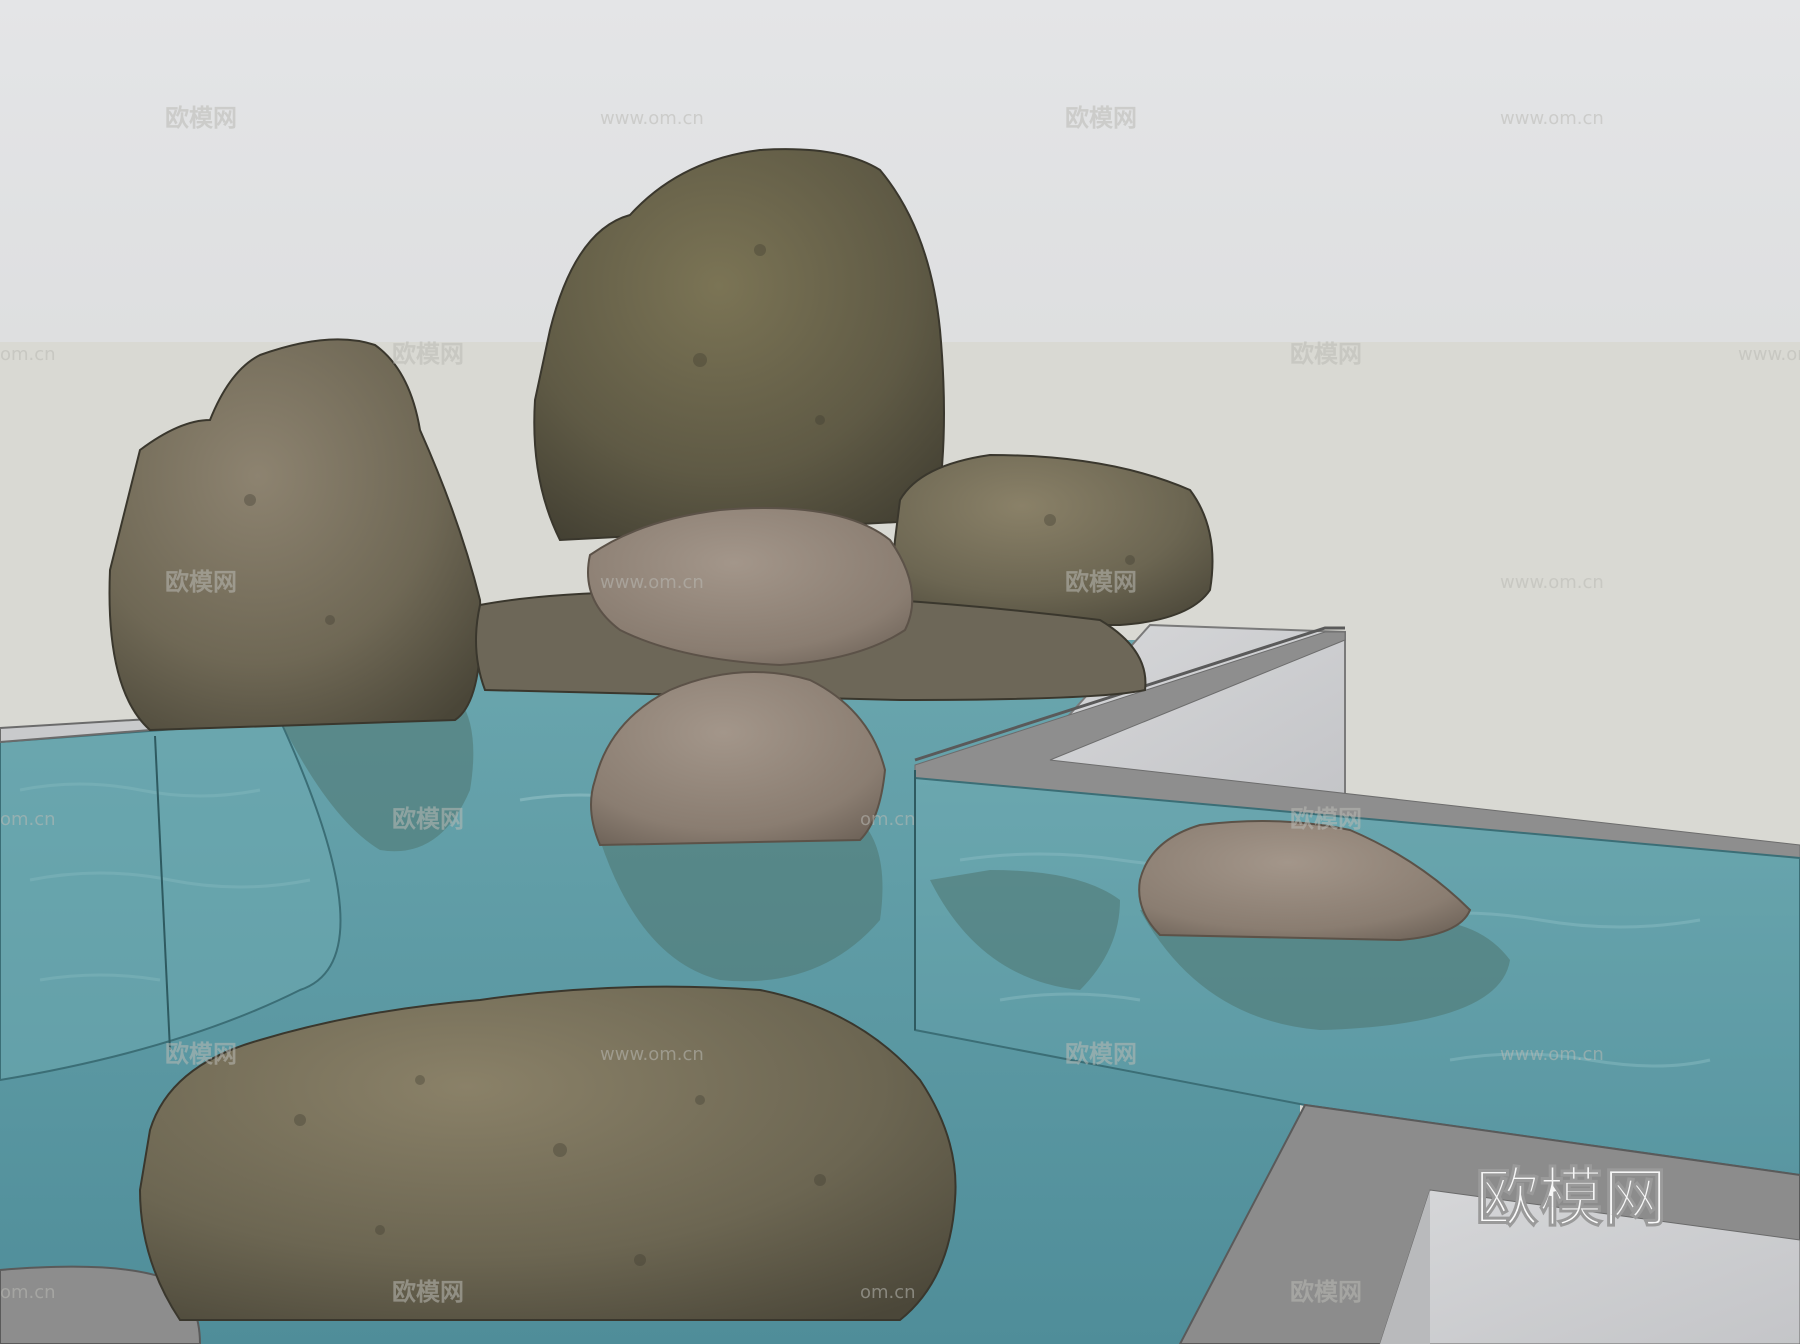  Describe the element at coordinates (1769, 354) in the screenshot. I see `watermark-url-fragment: www.om.cn` at that location.